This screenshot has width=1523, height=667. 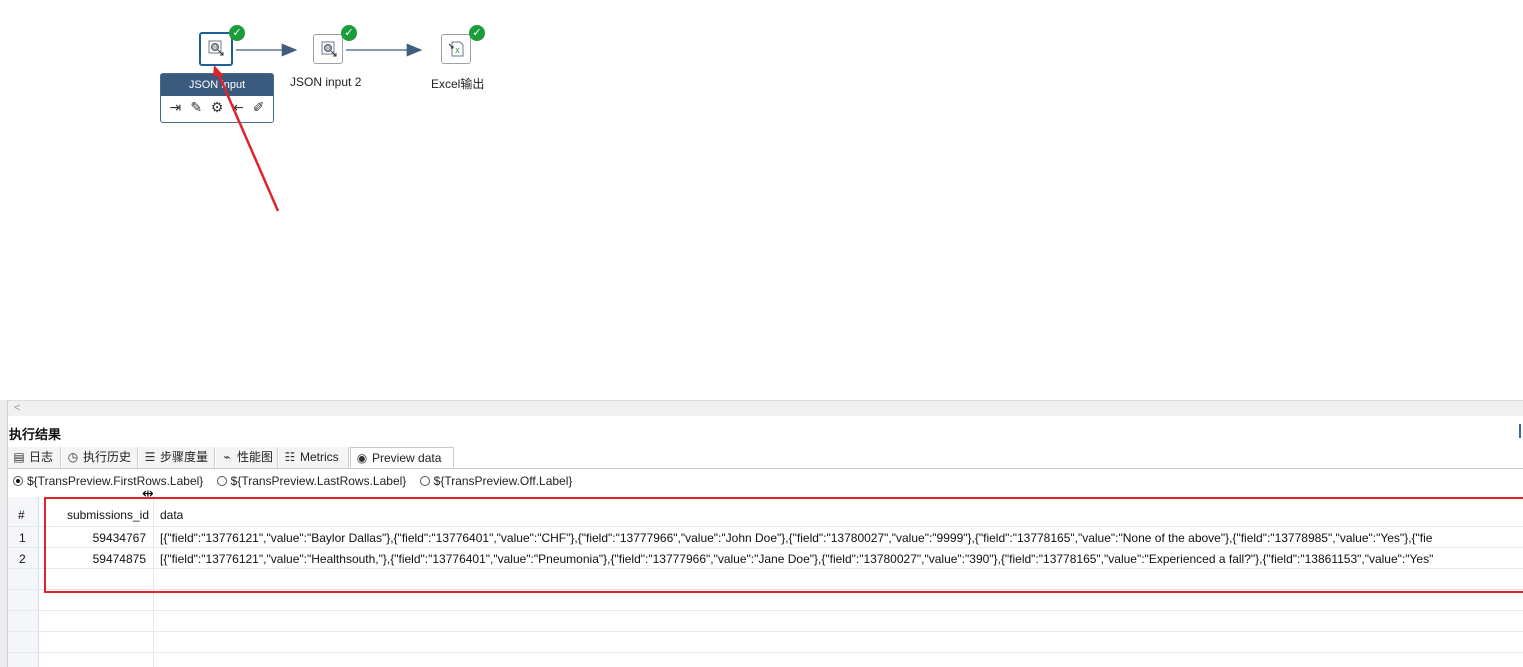 I want to click on performance-chart-icon: ⌁, so click(x=227, y=457).